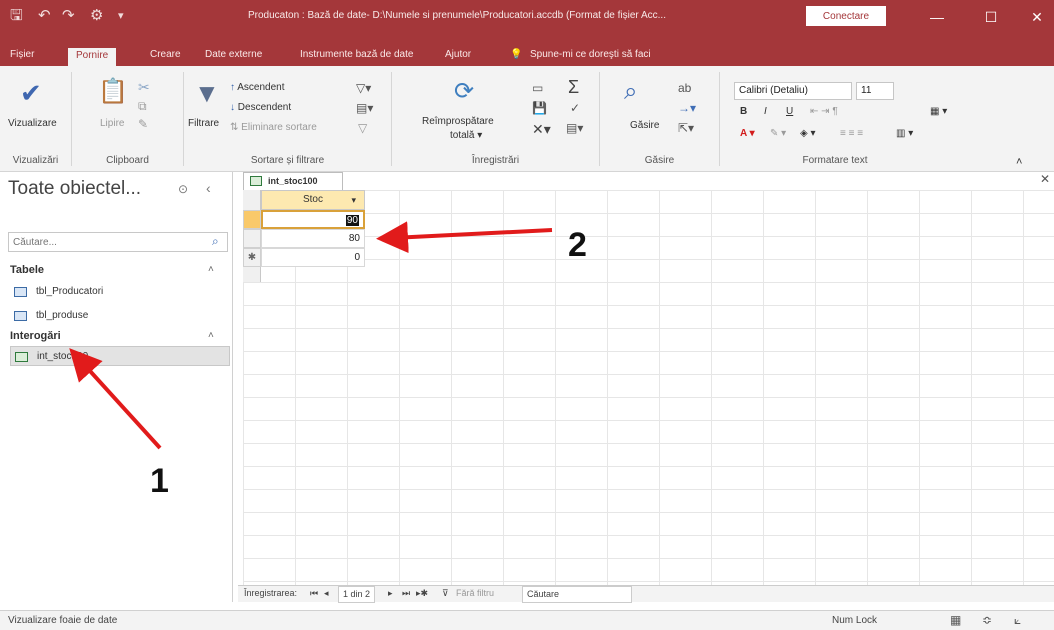  I want to click on annotation-1: 1, so click(159, 481).